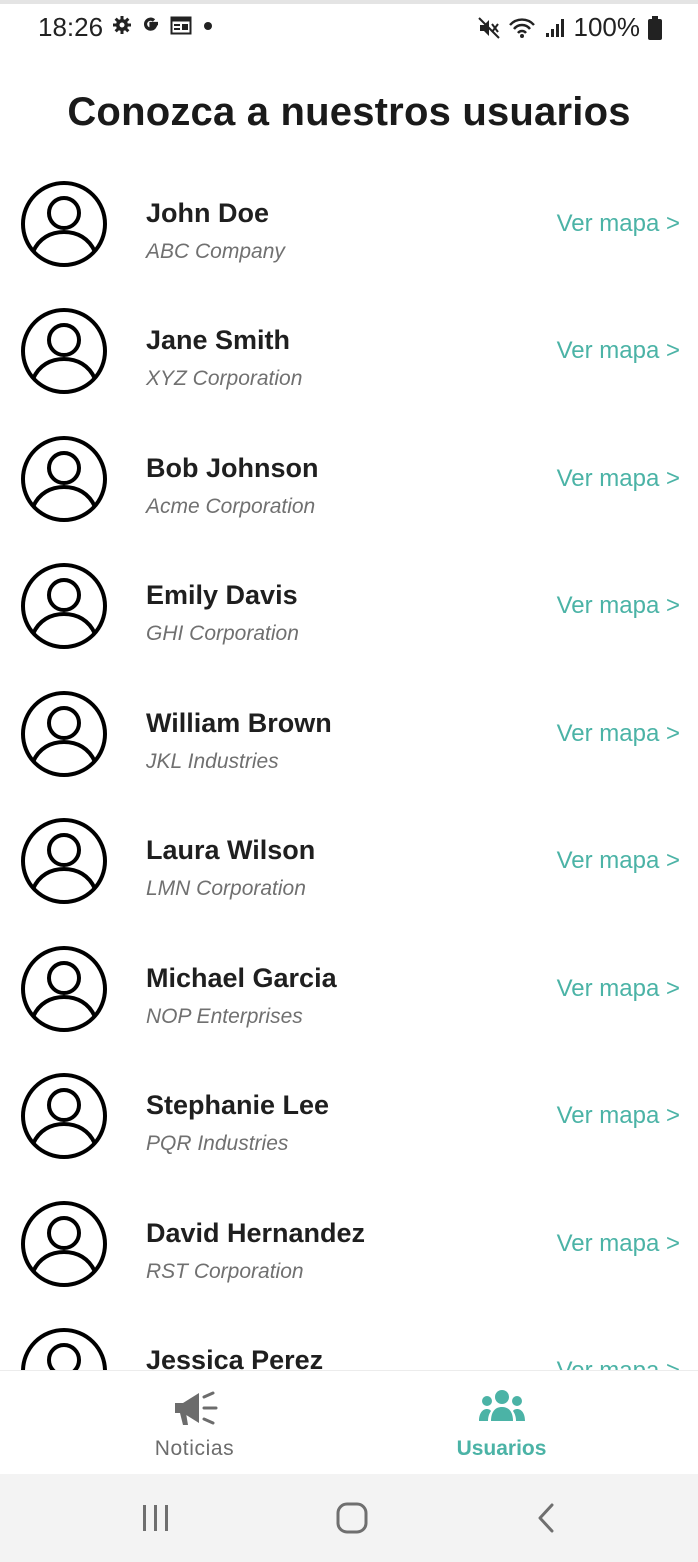  I want to click on user-name: Stephanie Lee, so click(238, 1105).